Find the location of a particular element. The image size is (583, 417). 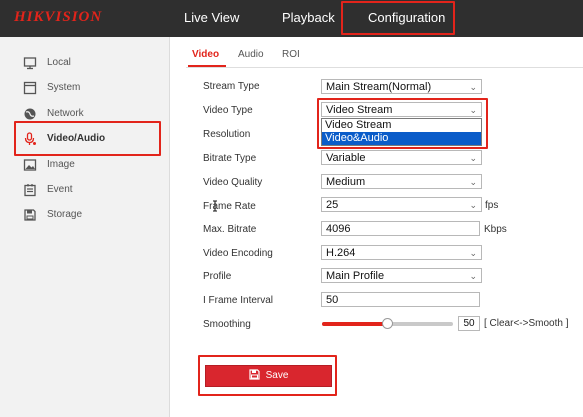

floppy-disk-icon is located at coordinates (30, 215).